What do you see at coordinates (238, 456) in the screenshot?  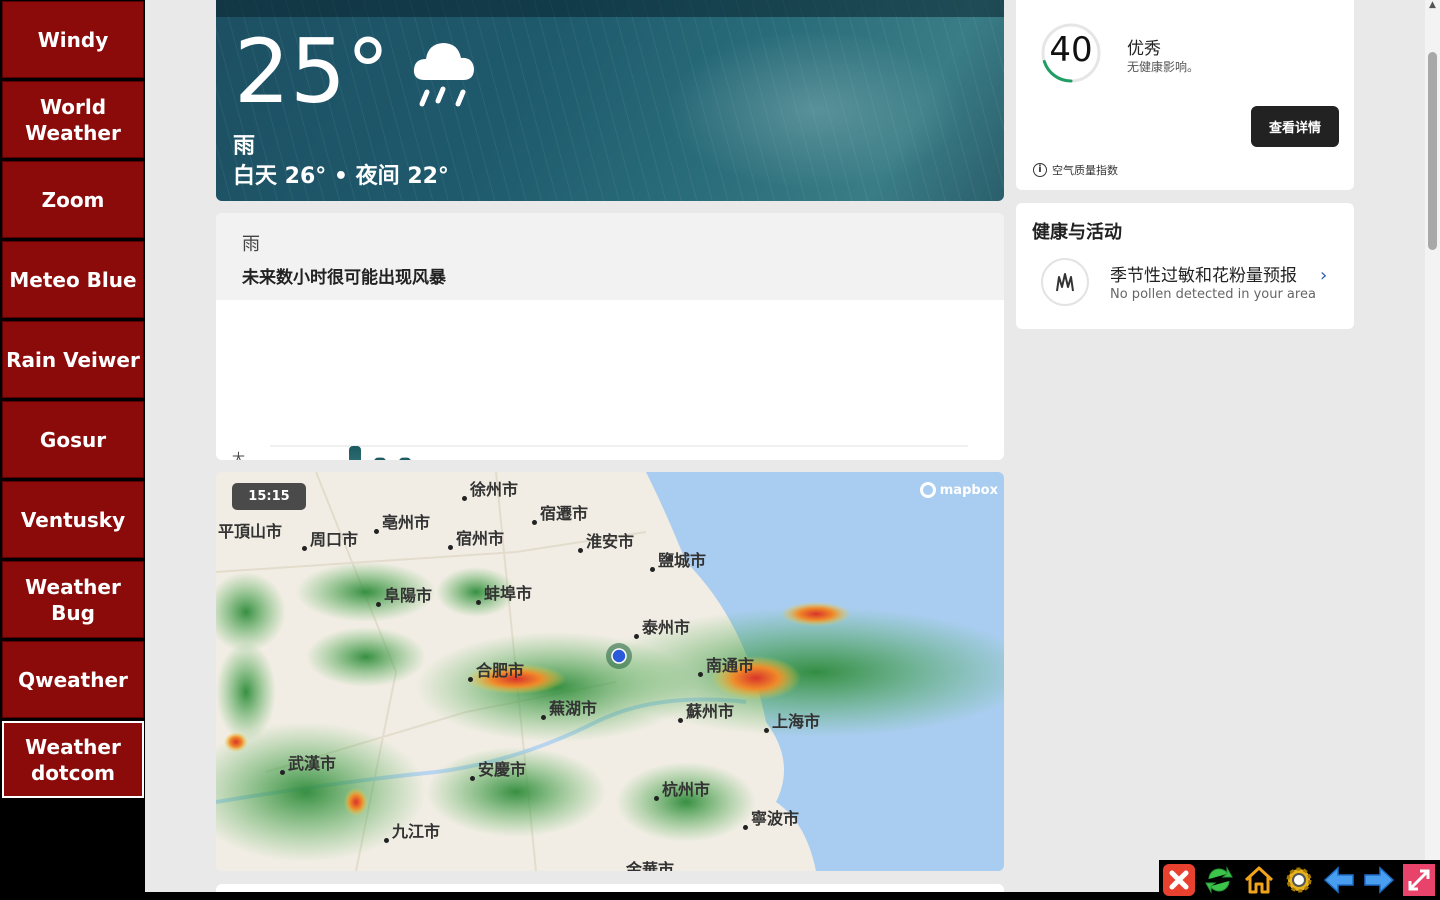 I see `y-axis-label: 大` at bounding box center [238, 456].